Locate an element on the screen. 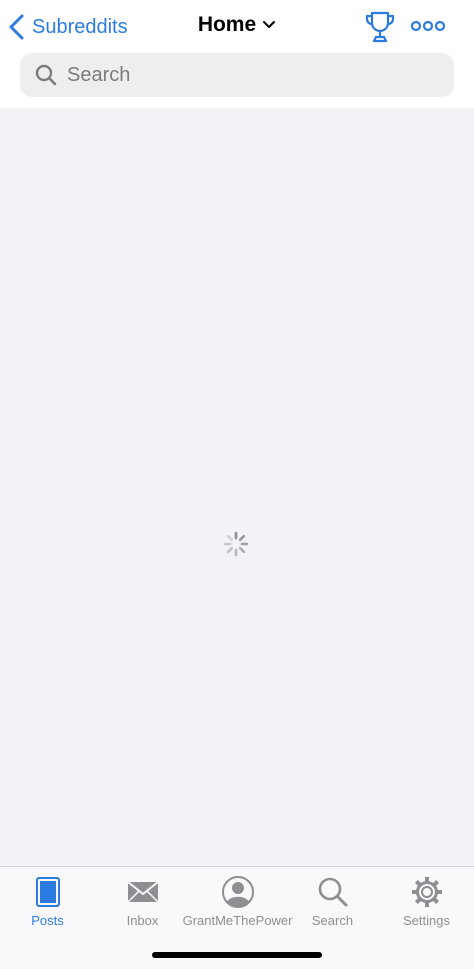 This screenshot has width=474, height=969. feed-selector: Home is located at coordinates (237, 25).